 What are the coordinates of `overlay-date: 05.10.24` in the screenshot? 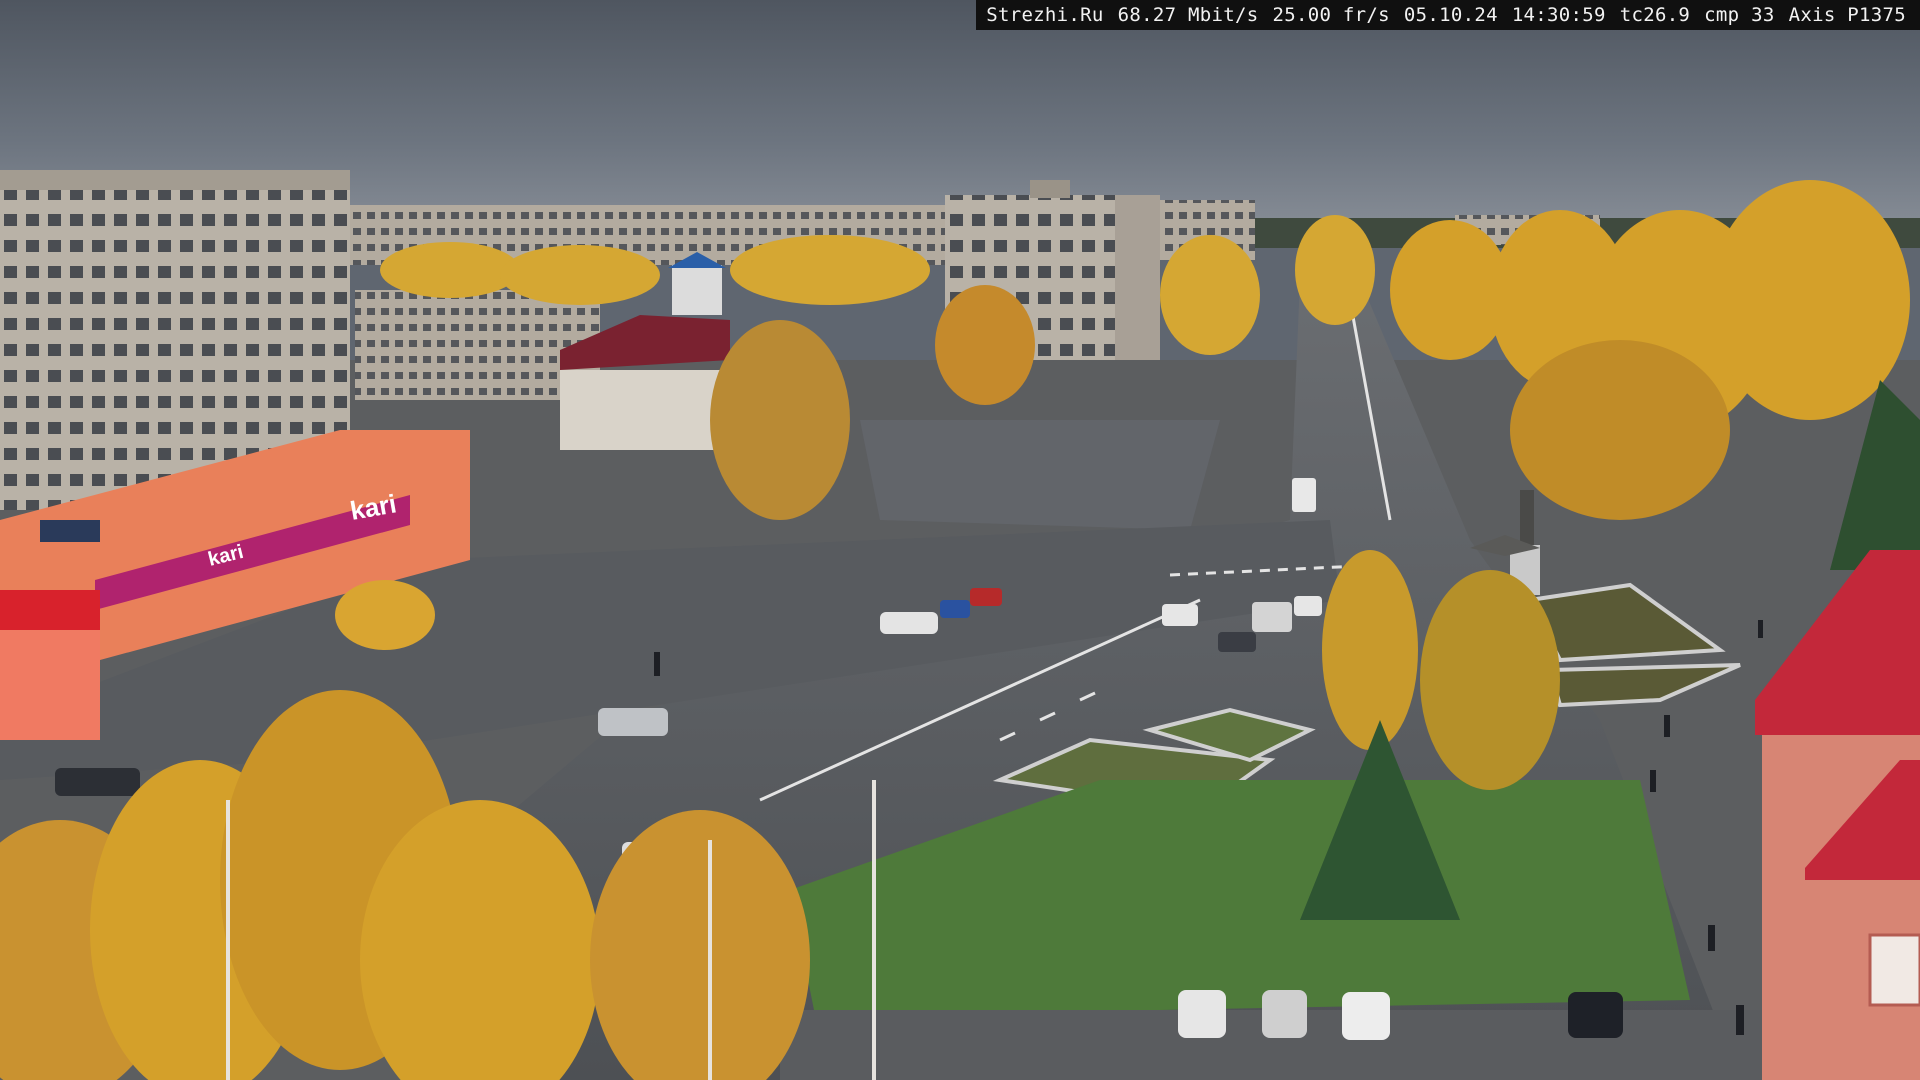 It's located at (1450, 15).